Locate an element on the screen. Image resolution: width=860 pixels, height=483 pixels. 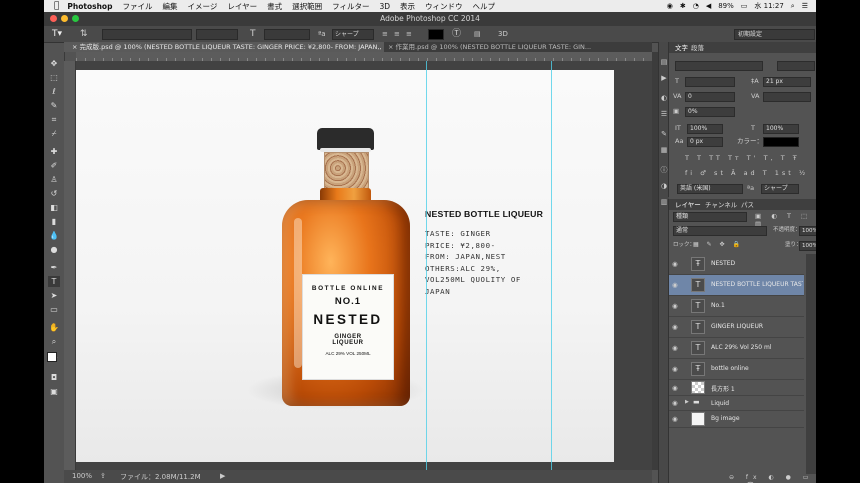
workspace-select: 初期設定 is located at coordinates (774, 34).